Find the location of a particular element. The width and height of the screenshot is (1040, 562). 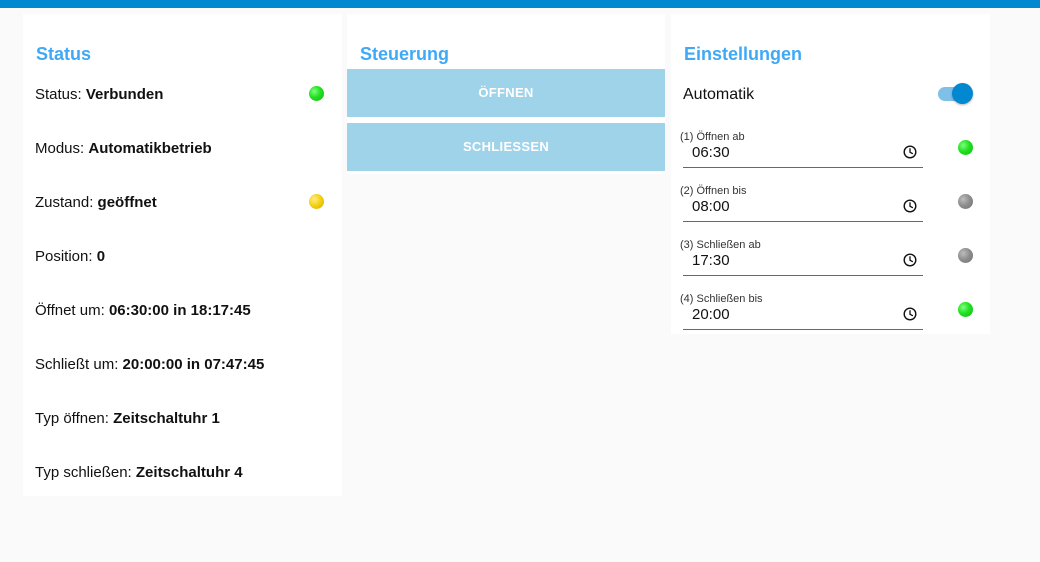

status-row-opens-at: Öffnet um: 06:30:00 in 18:17:45 is located at coordinates (143, 311).